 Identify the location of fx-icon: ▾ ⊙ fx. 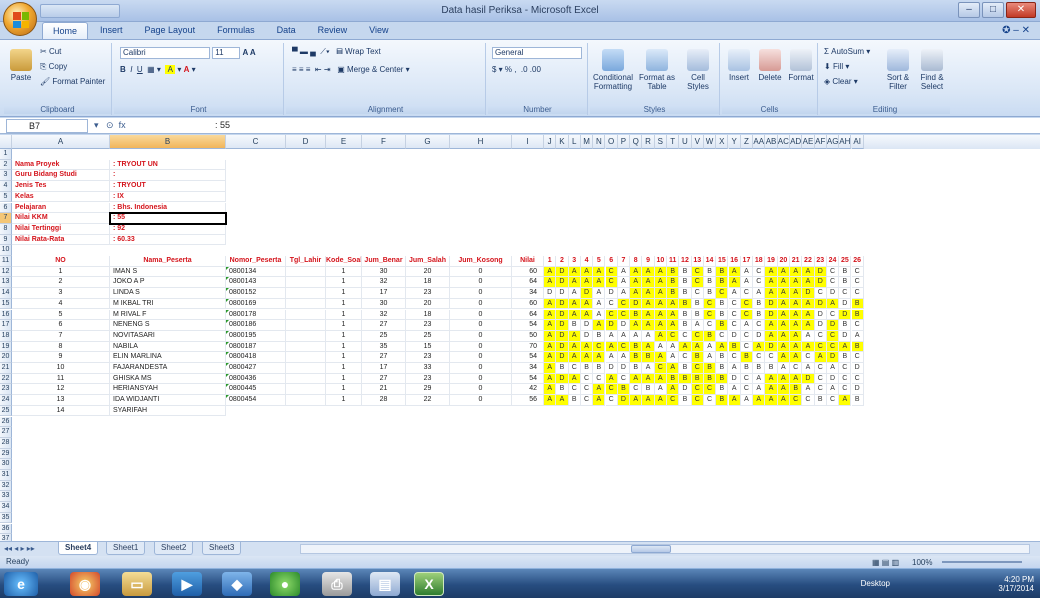
(154, 126).